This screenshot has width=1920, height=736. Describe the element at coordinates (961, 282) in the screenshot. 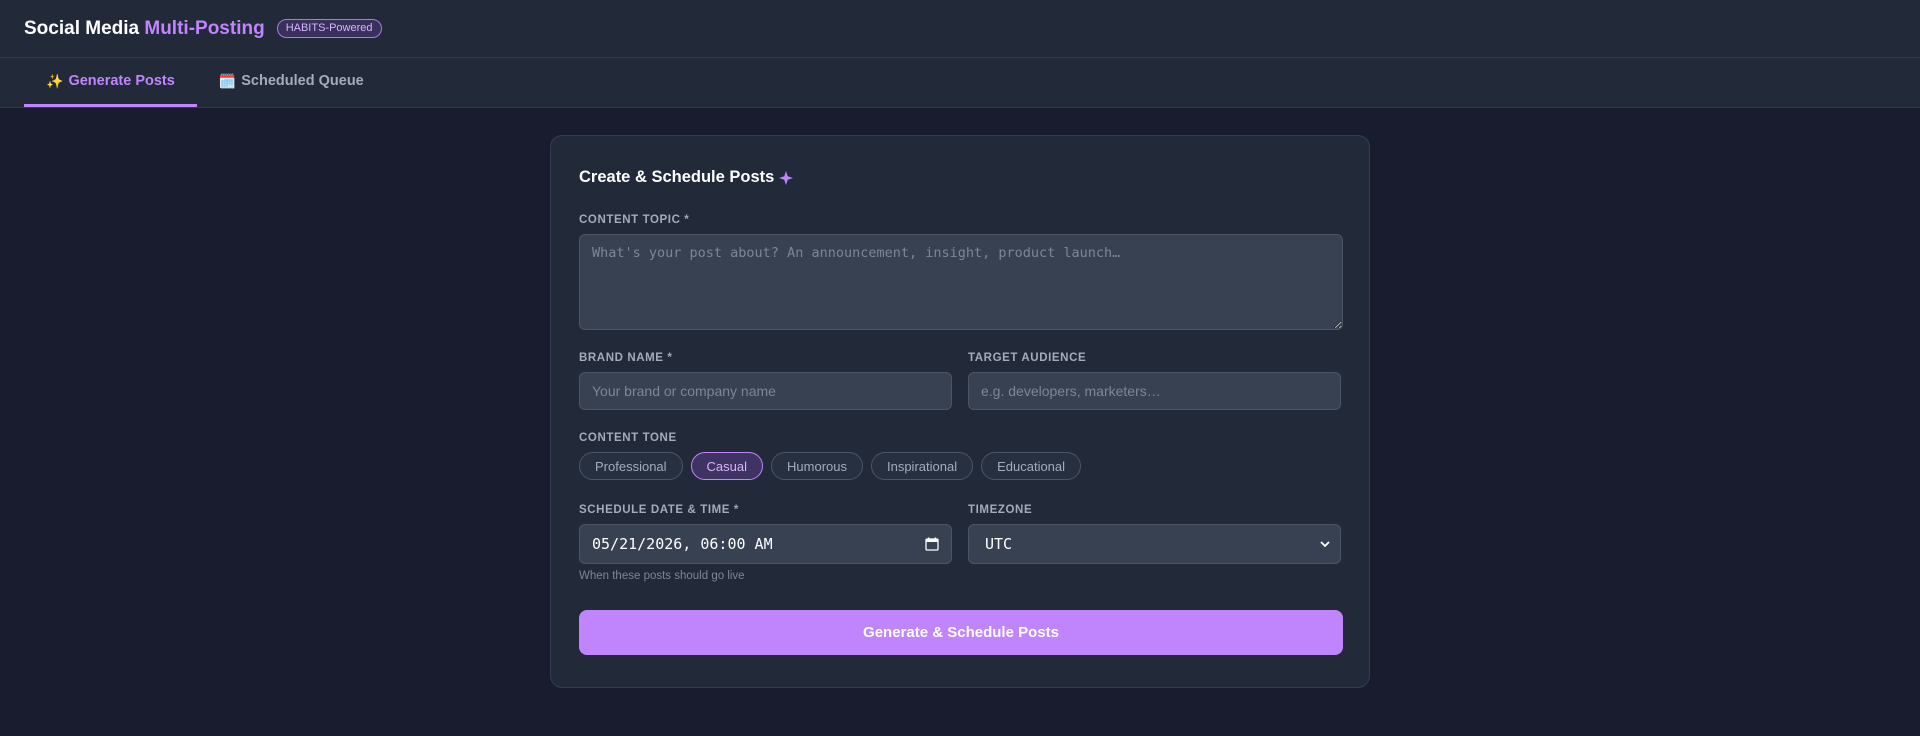

I see `topic-textarea` at that location.